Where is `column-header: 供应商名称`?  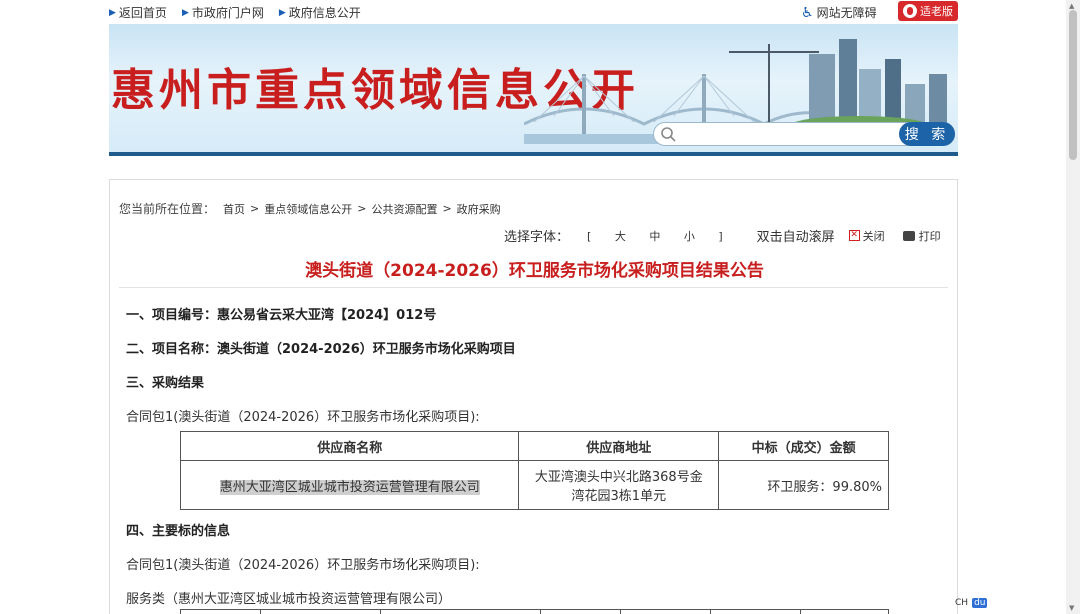
column-header: 供应商名称 is located at coordinates (349, 446).